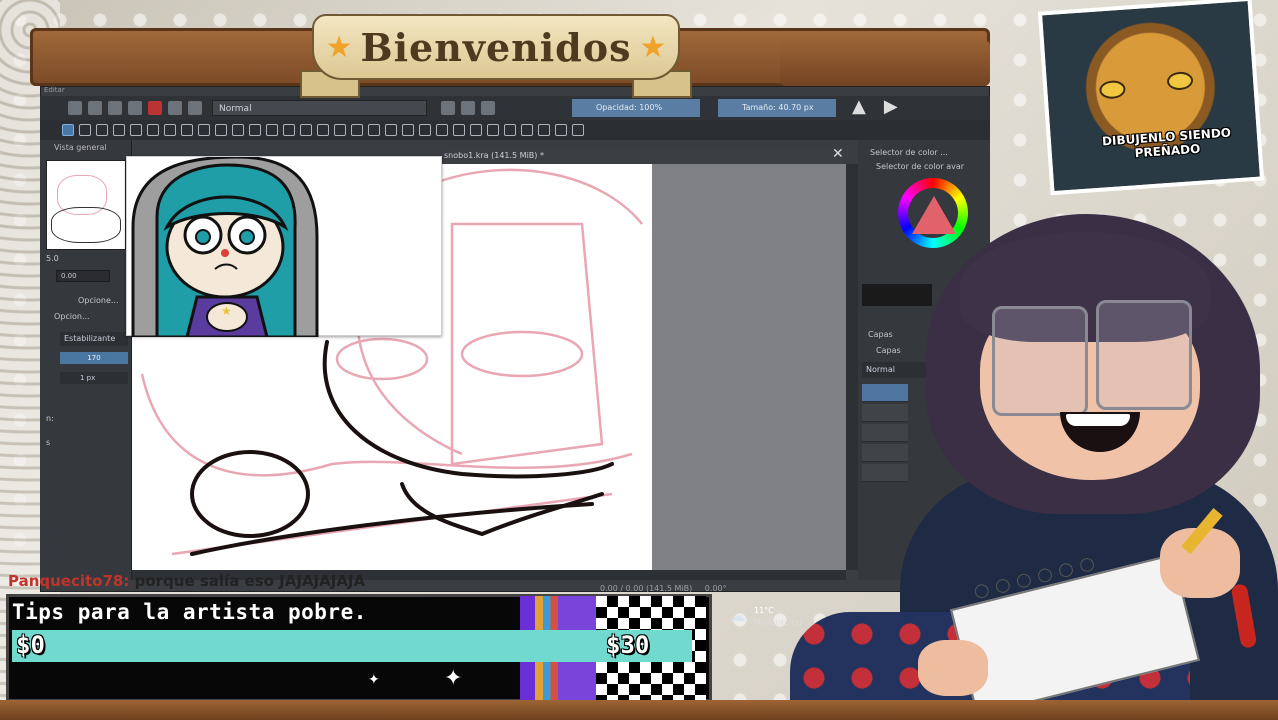 The height and width of the screenshot is (720, 1278). I want to click on sparkle-icon: ✦, so click(374, 680).